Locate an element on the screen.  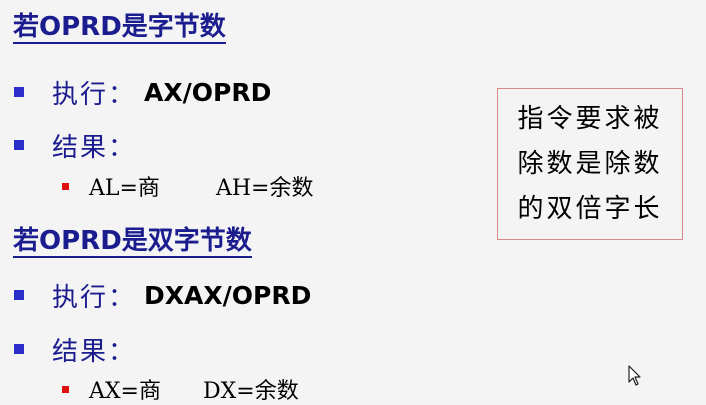
note-line-2: 除数是除数 is located at coordinates (590, 163).